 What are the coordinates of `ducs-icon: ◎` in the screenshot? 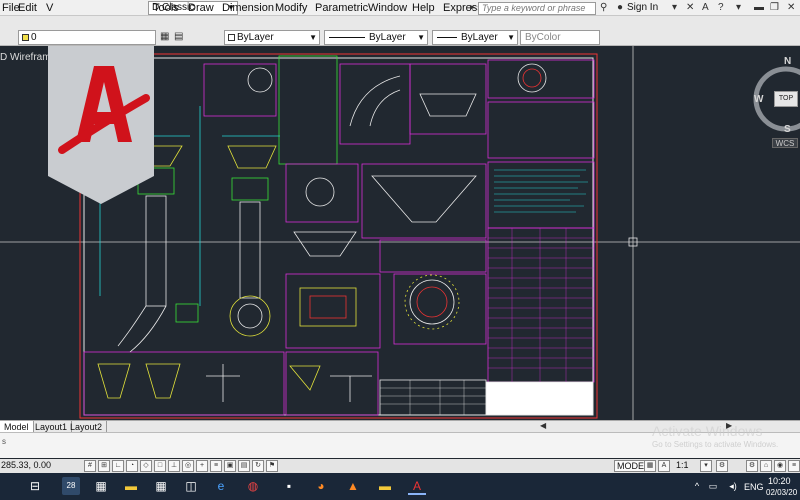 It's located at (188, 466).